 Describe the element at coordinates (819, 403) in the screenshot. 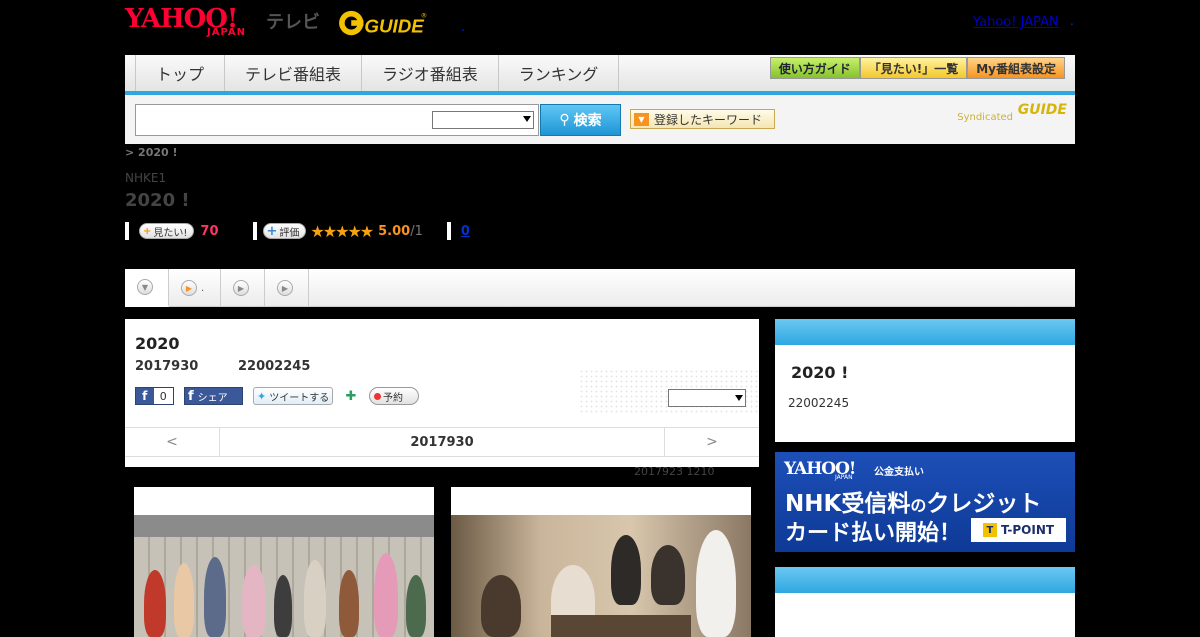

I see `sidebar-program-time: 22002245` at that location.